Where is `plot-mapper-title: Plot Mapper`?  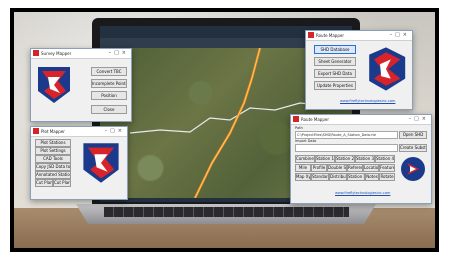
plot-mapper-title: Plot Mapper is located at coordinates (53, 131).